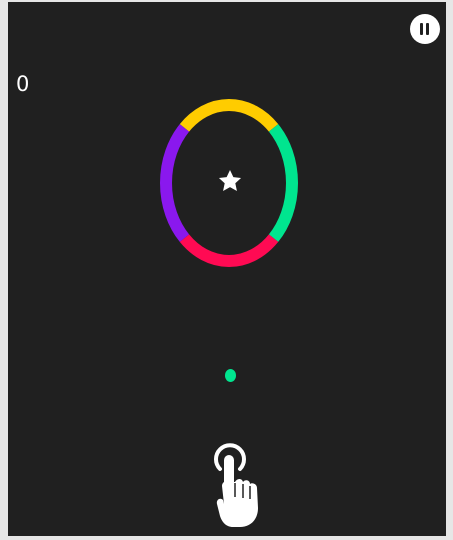 This screenshot has width=453, height=540. I want to click on score-counter: 0, so click(23, 84).